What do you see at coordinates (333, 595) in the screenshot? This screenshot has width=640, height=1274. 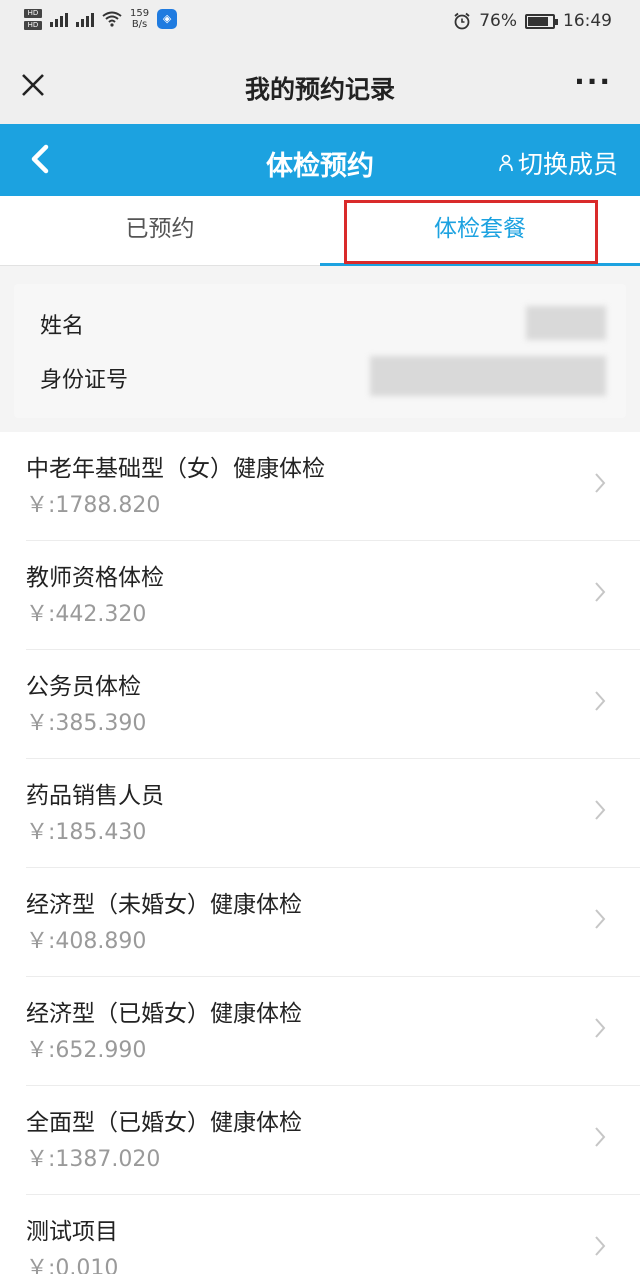 I see `package-list-item: 教师资格体检 ￥:442.320` at bounding box center [333, 595].